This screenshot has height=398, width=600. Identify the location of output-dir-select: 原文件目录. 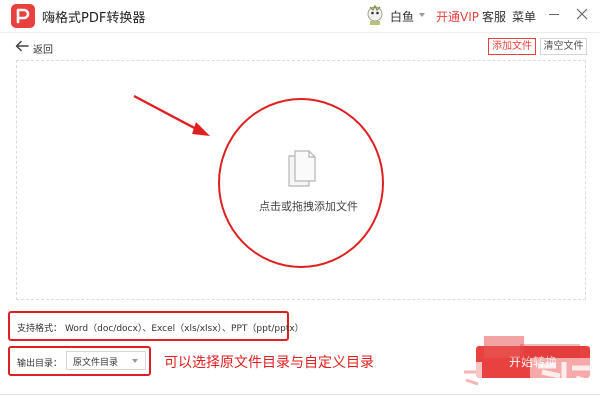
(106, 360).